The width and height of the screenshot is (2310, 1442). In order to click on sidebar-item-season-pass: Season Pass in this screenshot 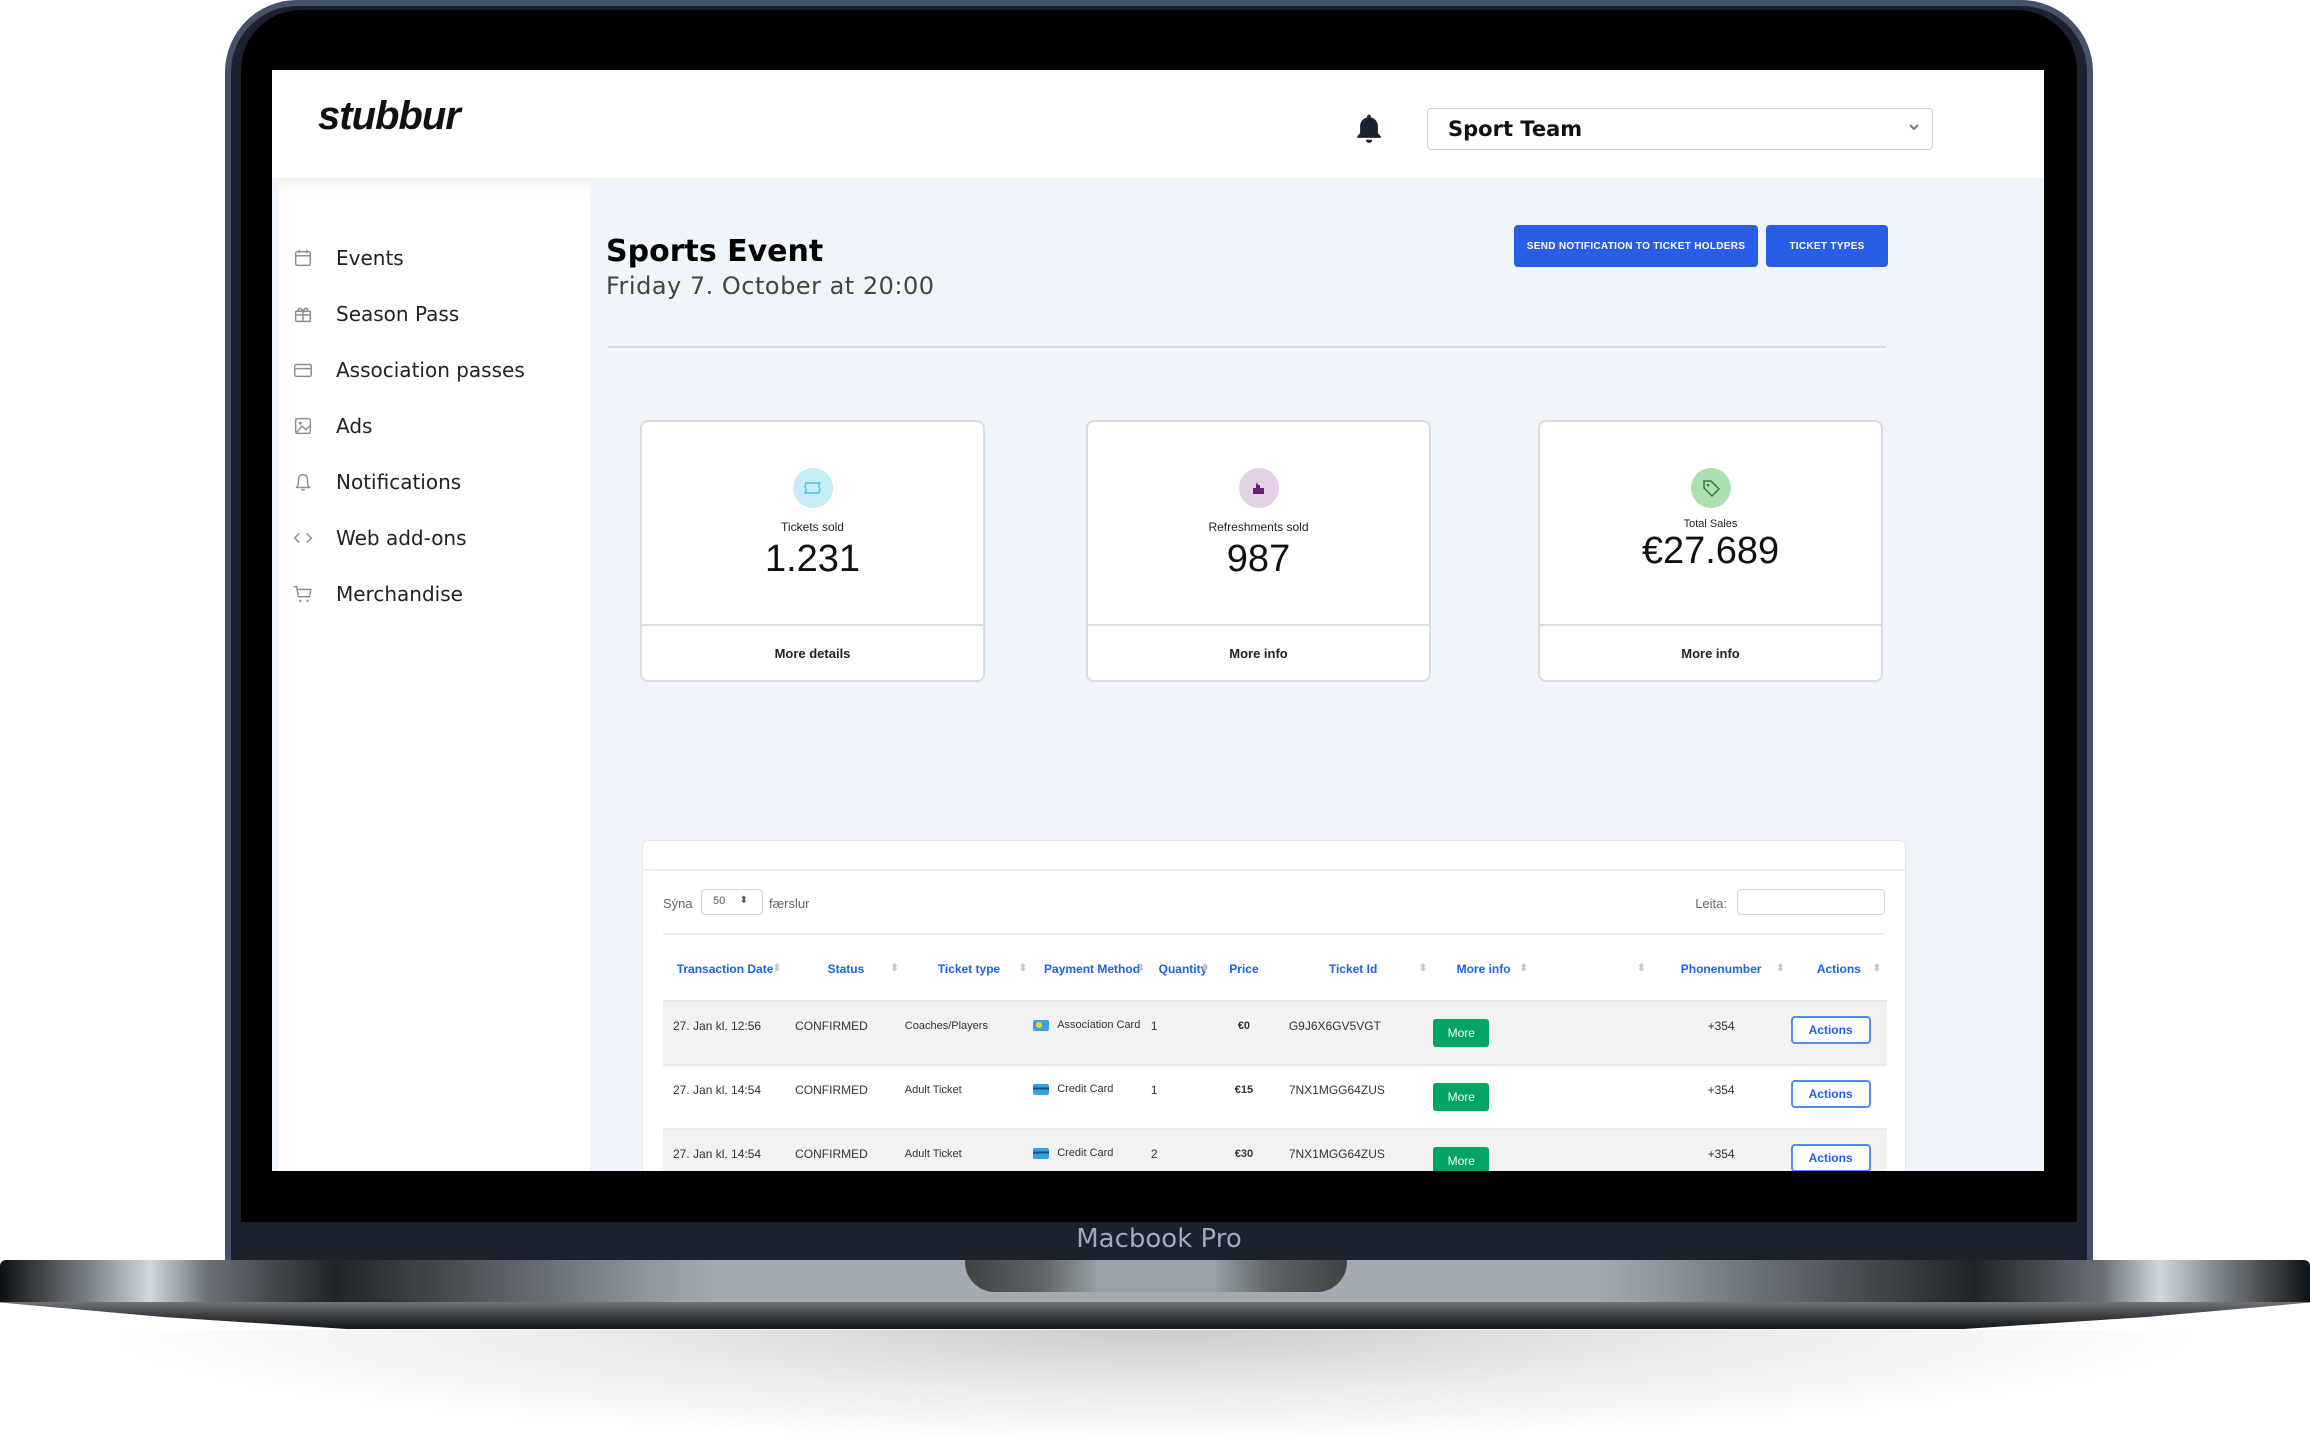, I will do `click(375, 314)`.